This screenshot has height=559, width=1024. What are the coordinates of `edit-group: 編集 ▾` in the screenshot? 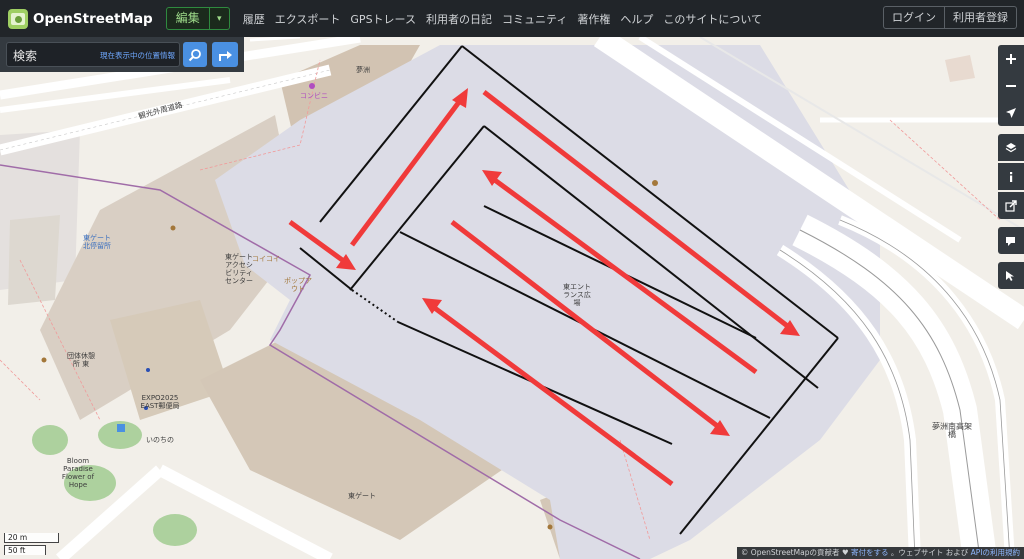 It's located at (197, 18).